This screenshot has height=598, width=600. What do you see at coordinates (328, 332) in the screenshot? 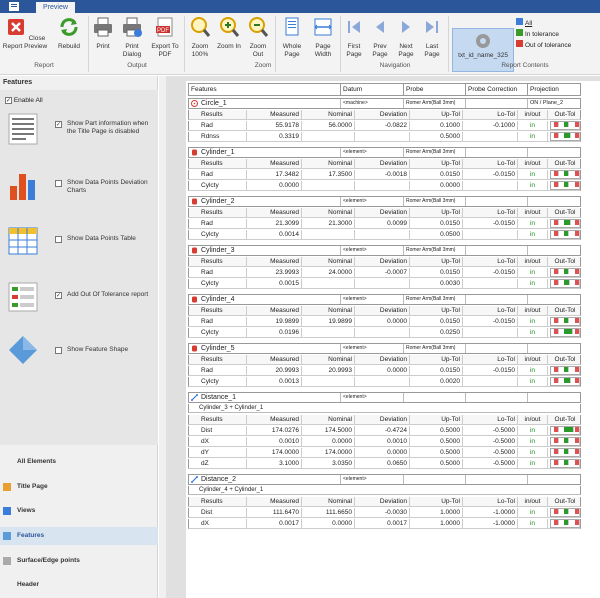
I see `cell-n` at bounding box center [328, 332].